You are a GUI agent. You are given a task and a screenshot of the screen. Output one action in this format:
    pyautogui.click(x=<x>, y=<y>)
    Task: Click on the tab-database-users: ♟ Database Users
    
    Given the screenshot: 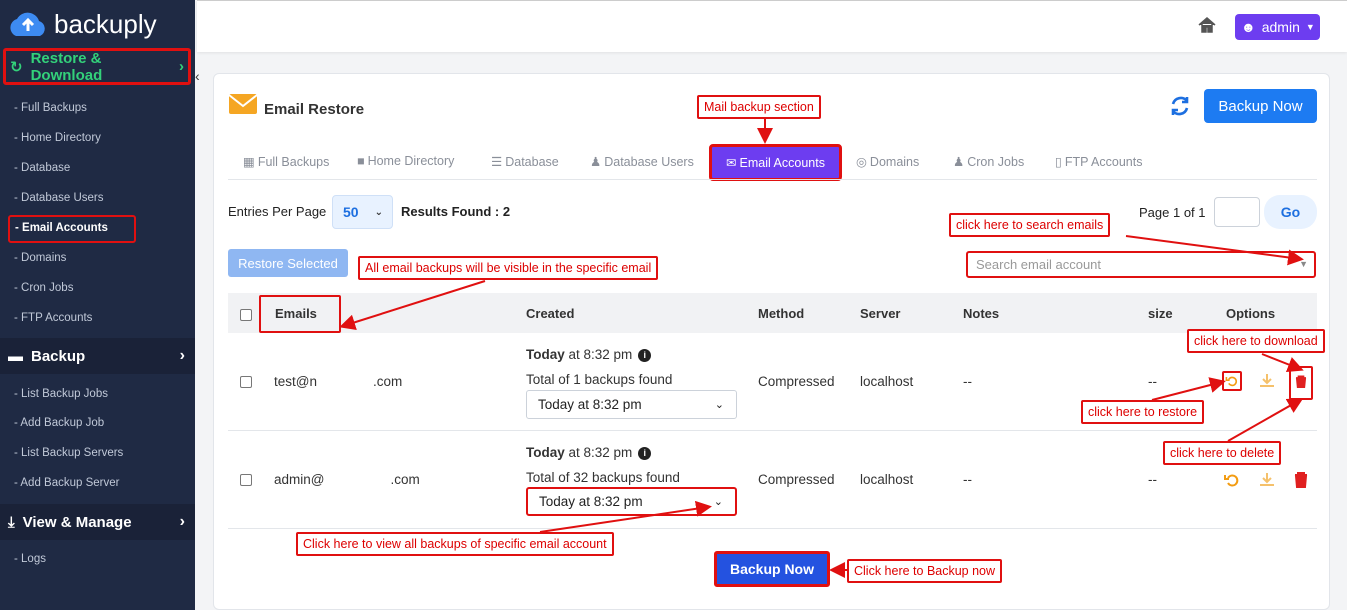 What is the action you would take?
    pyautogui.click(x=642, y=162)
    